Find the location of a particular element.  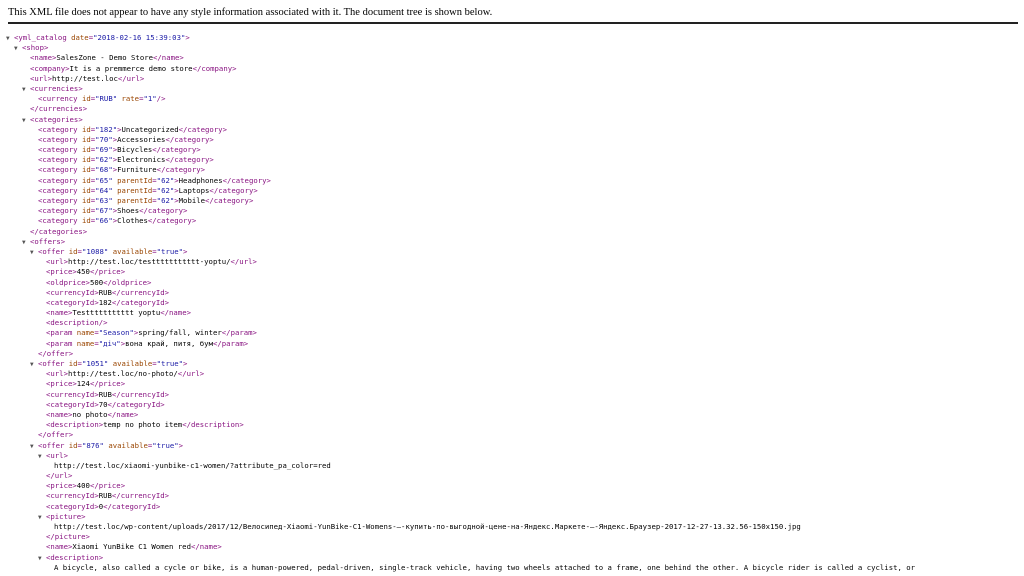

xml-tag: </name> is located at coordinates (123, 414).